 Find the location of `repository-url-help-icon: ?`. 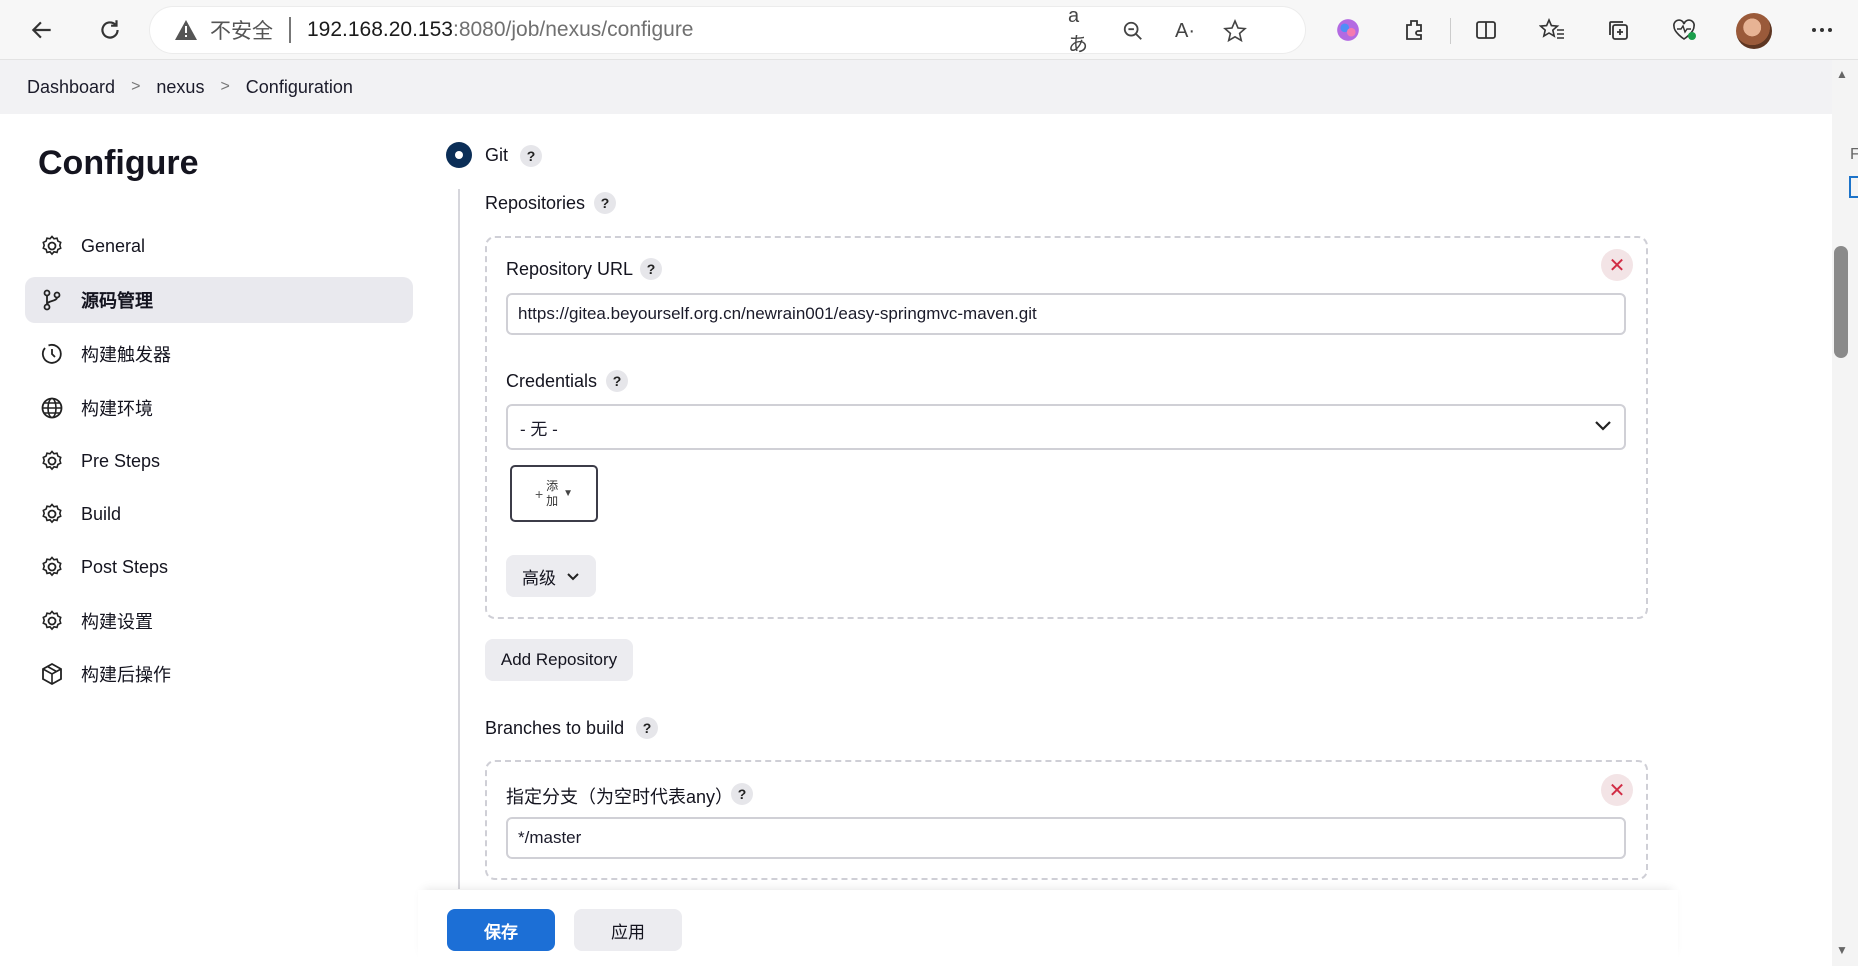

repository-url-help-icon: ? is located at coordinates (651, 269).